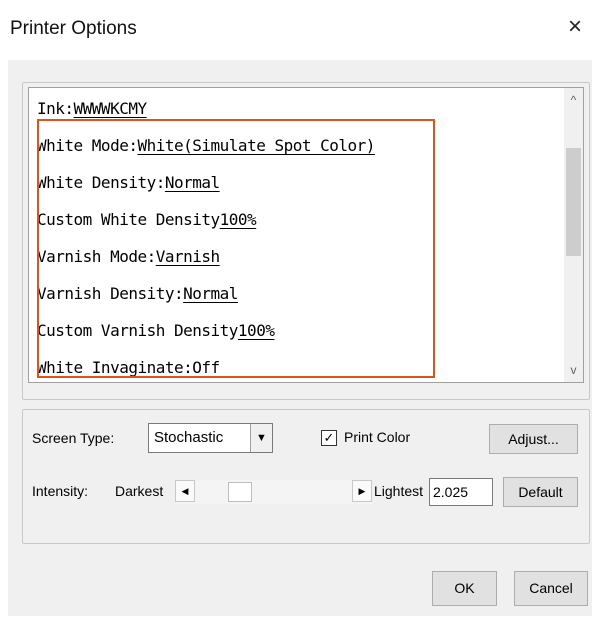  Describe the element at coordinates (573, 202) in the screenshot. I see `scroll-thumb` at that location.